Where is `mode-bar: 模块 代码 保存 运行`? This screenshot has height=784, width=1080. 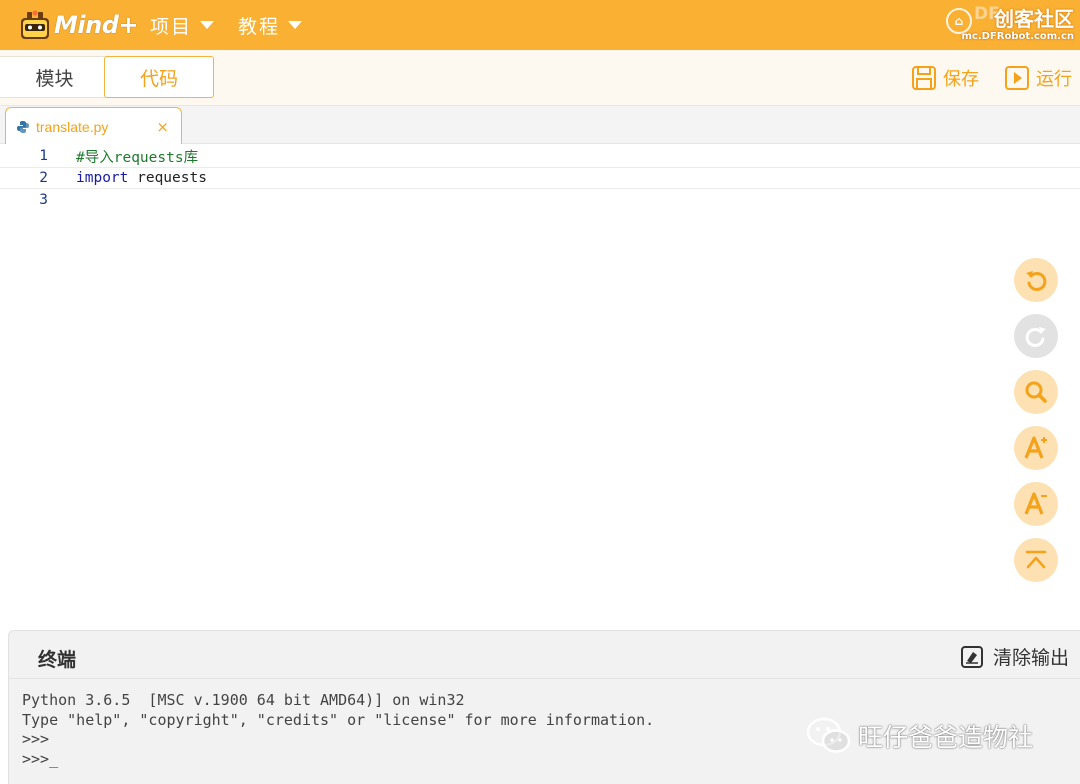 mode-bar: 模块 代码 保存 运行 is located at coordinates (540, 78).